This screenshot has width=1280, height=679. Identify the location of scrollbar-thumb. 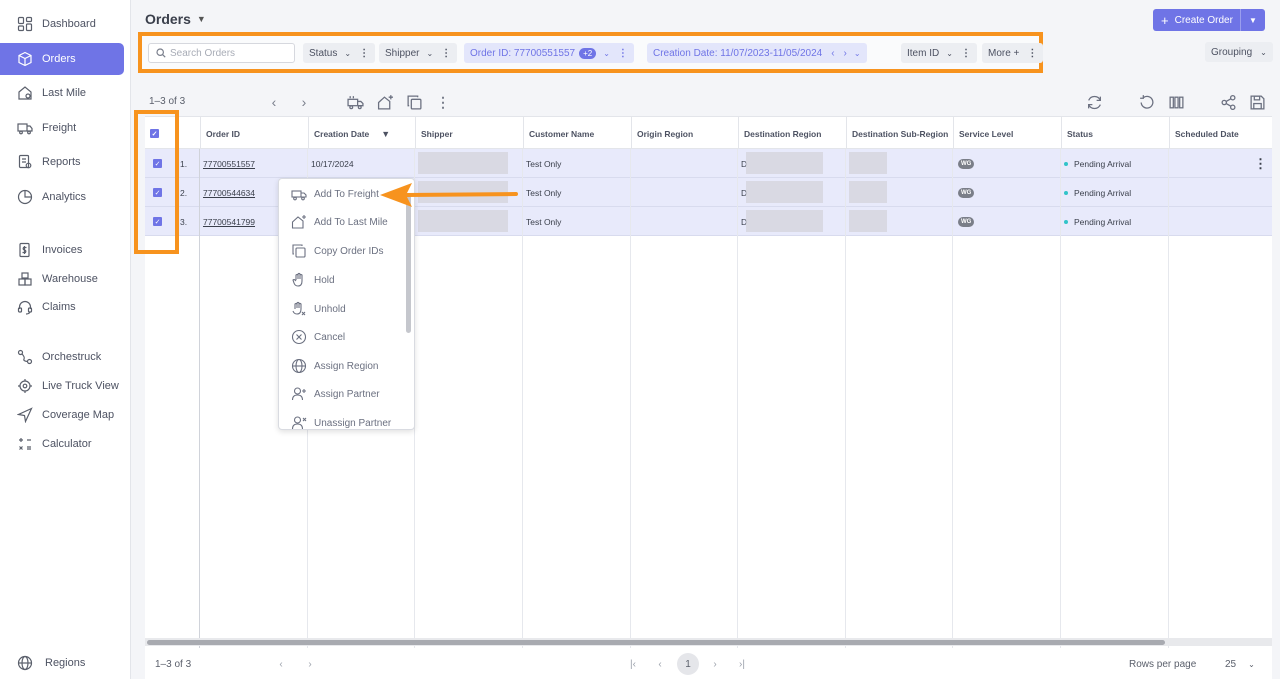
(656, 642).